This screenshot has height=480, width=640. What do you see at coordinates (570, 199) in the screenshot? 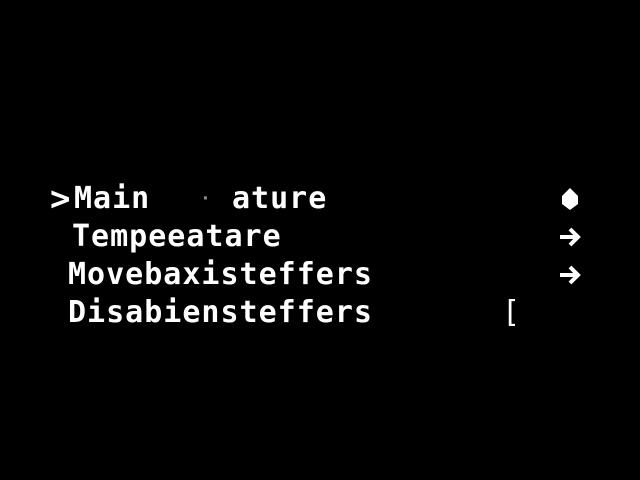
I see `back-dot-icon` at bounding box center [570, 199].